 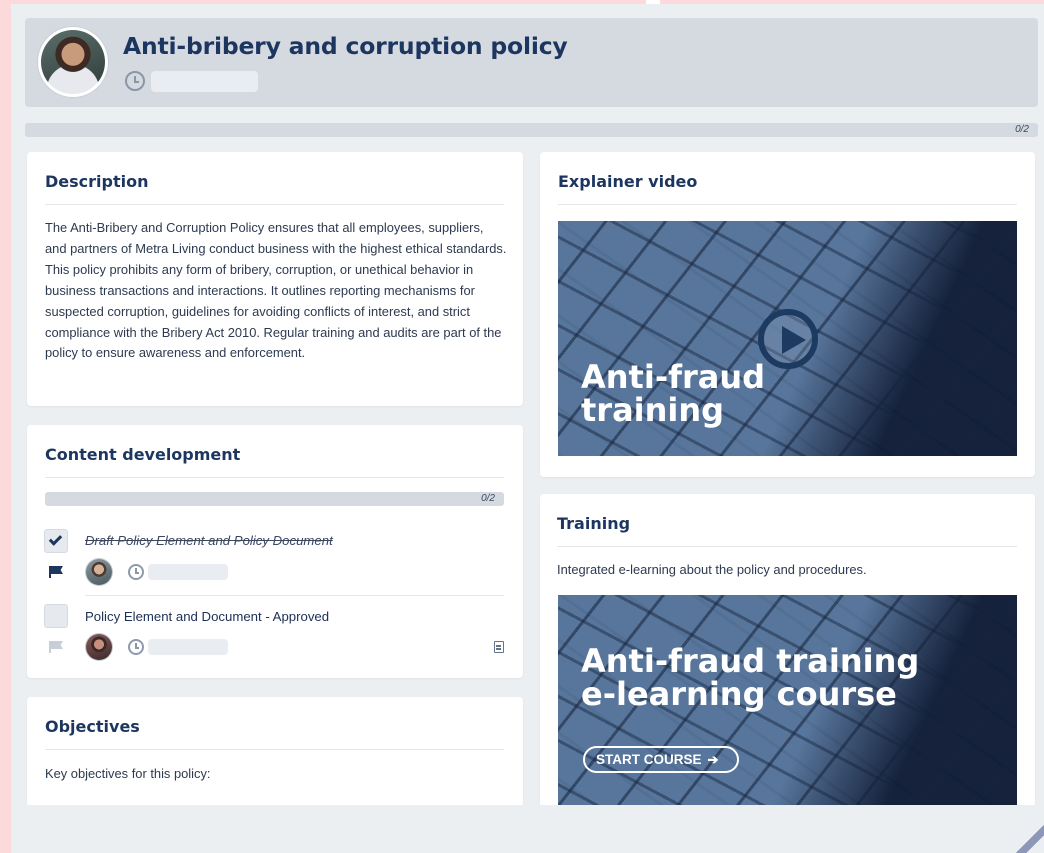 I want to click on content-development-title: Content development, so click(x=143, y=454).